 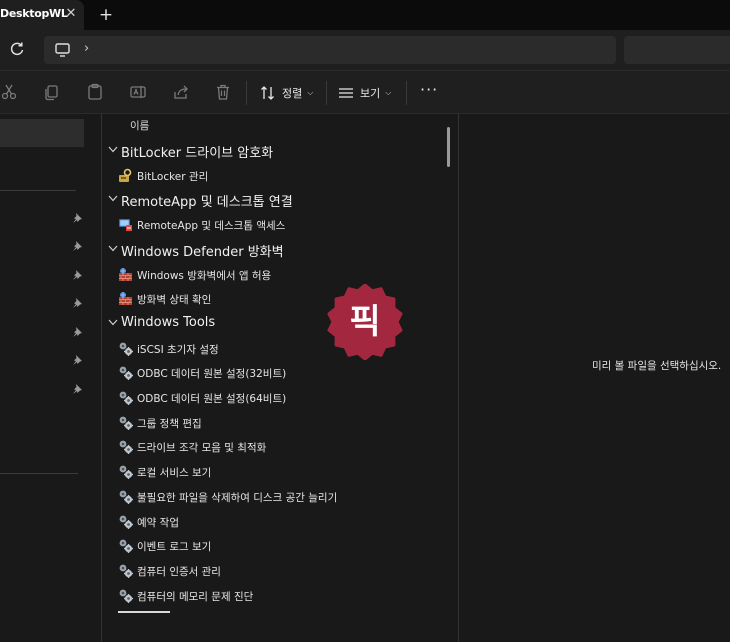 What do you see at coordinates (42, 133) in the screenshot?
I see `nav-item-selected` at bounding box center [42, 133].